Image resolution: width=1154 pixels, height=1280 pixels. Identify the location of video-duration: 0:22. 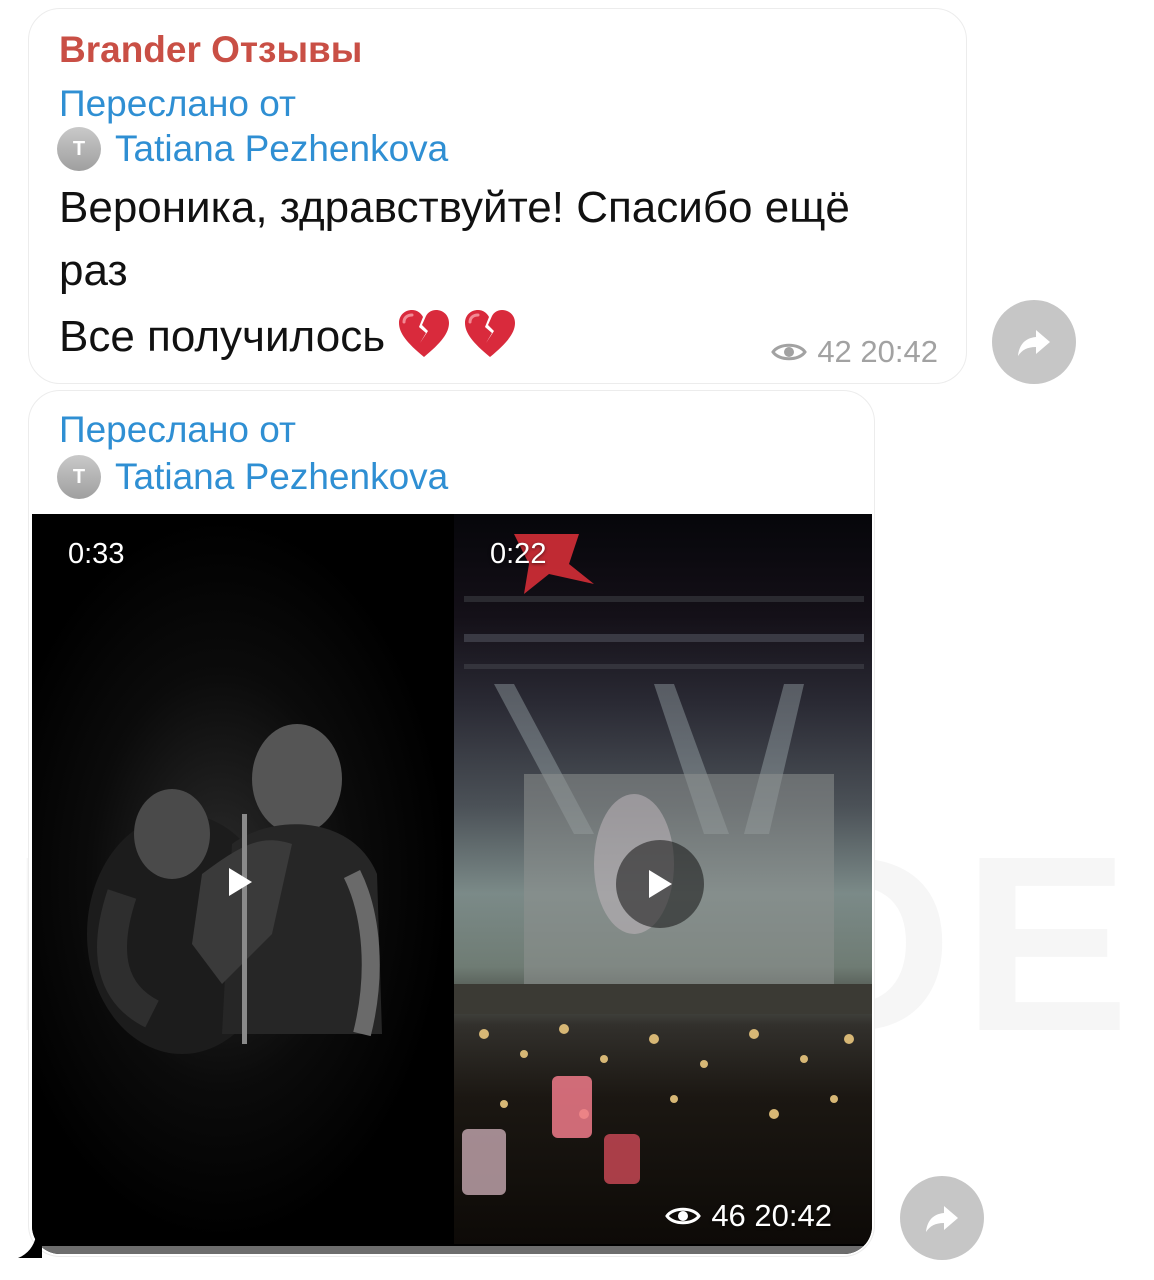
(518, 554).